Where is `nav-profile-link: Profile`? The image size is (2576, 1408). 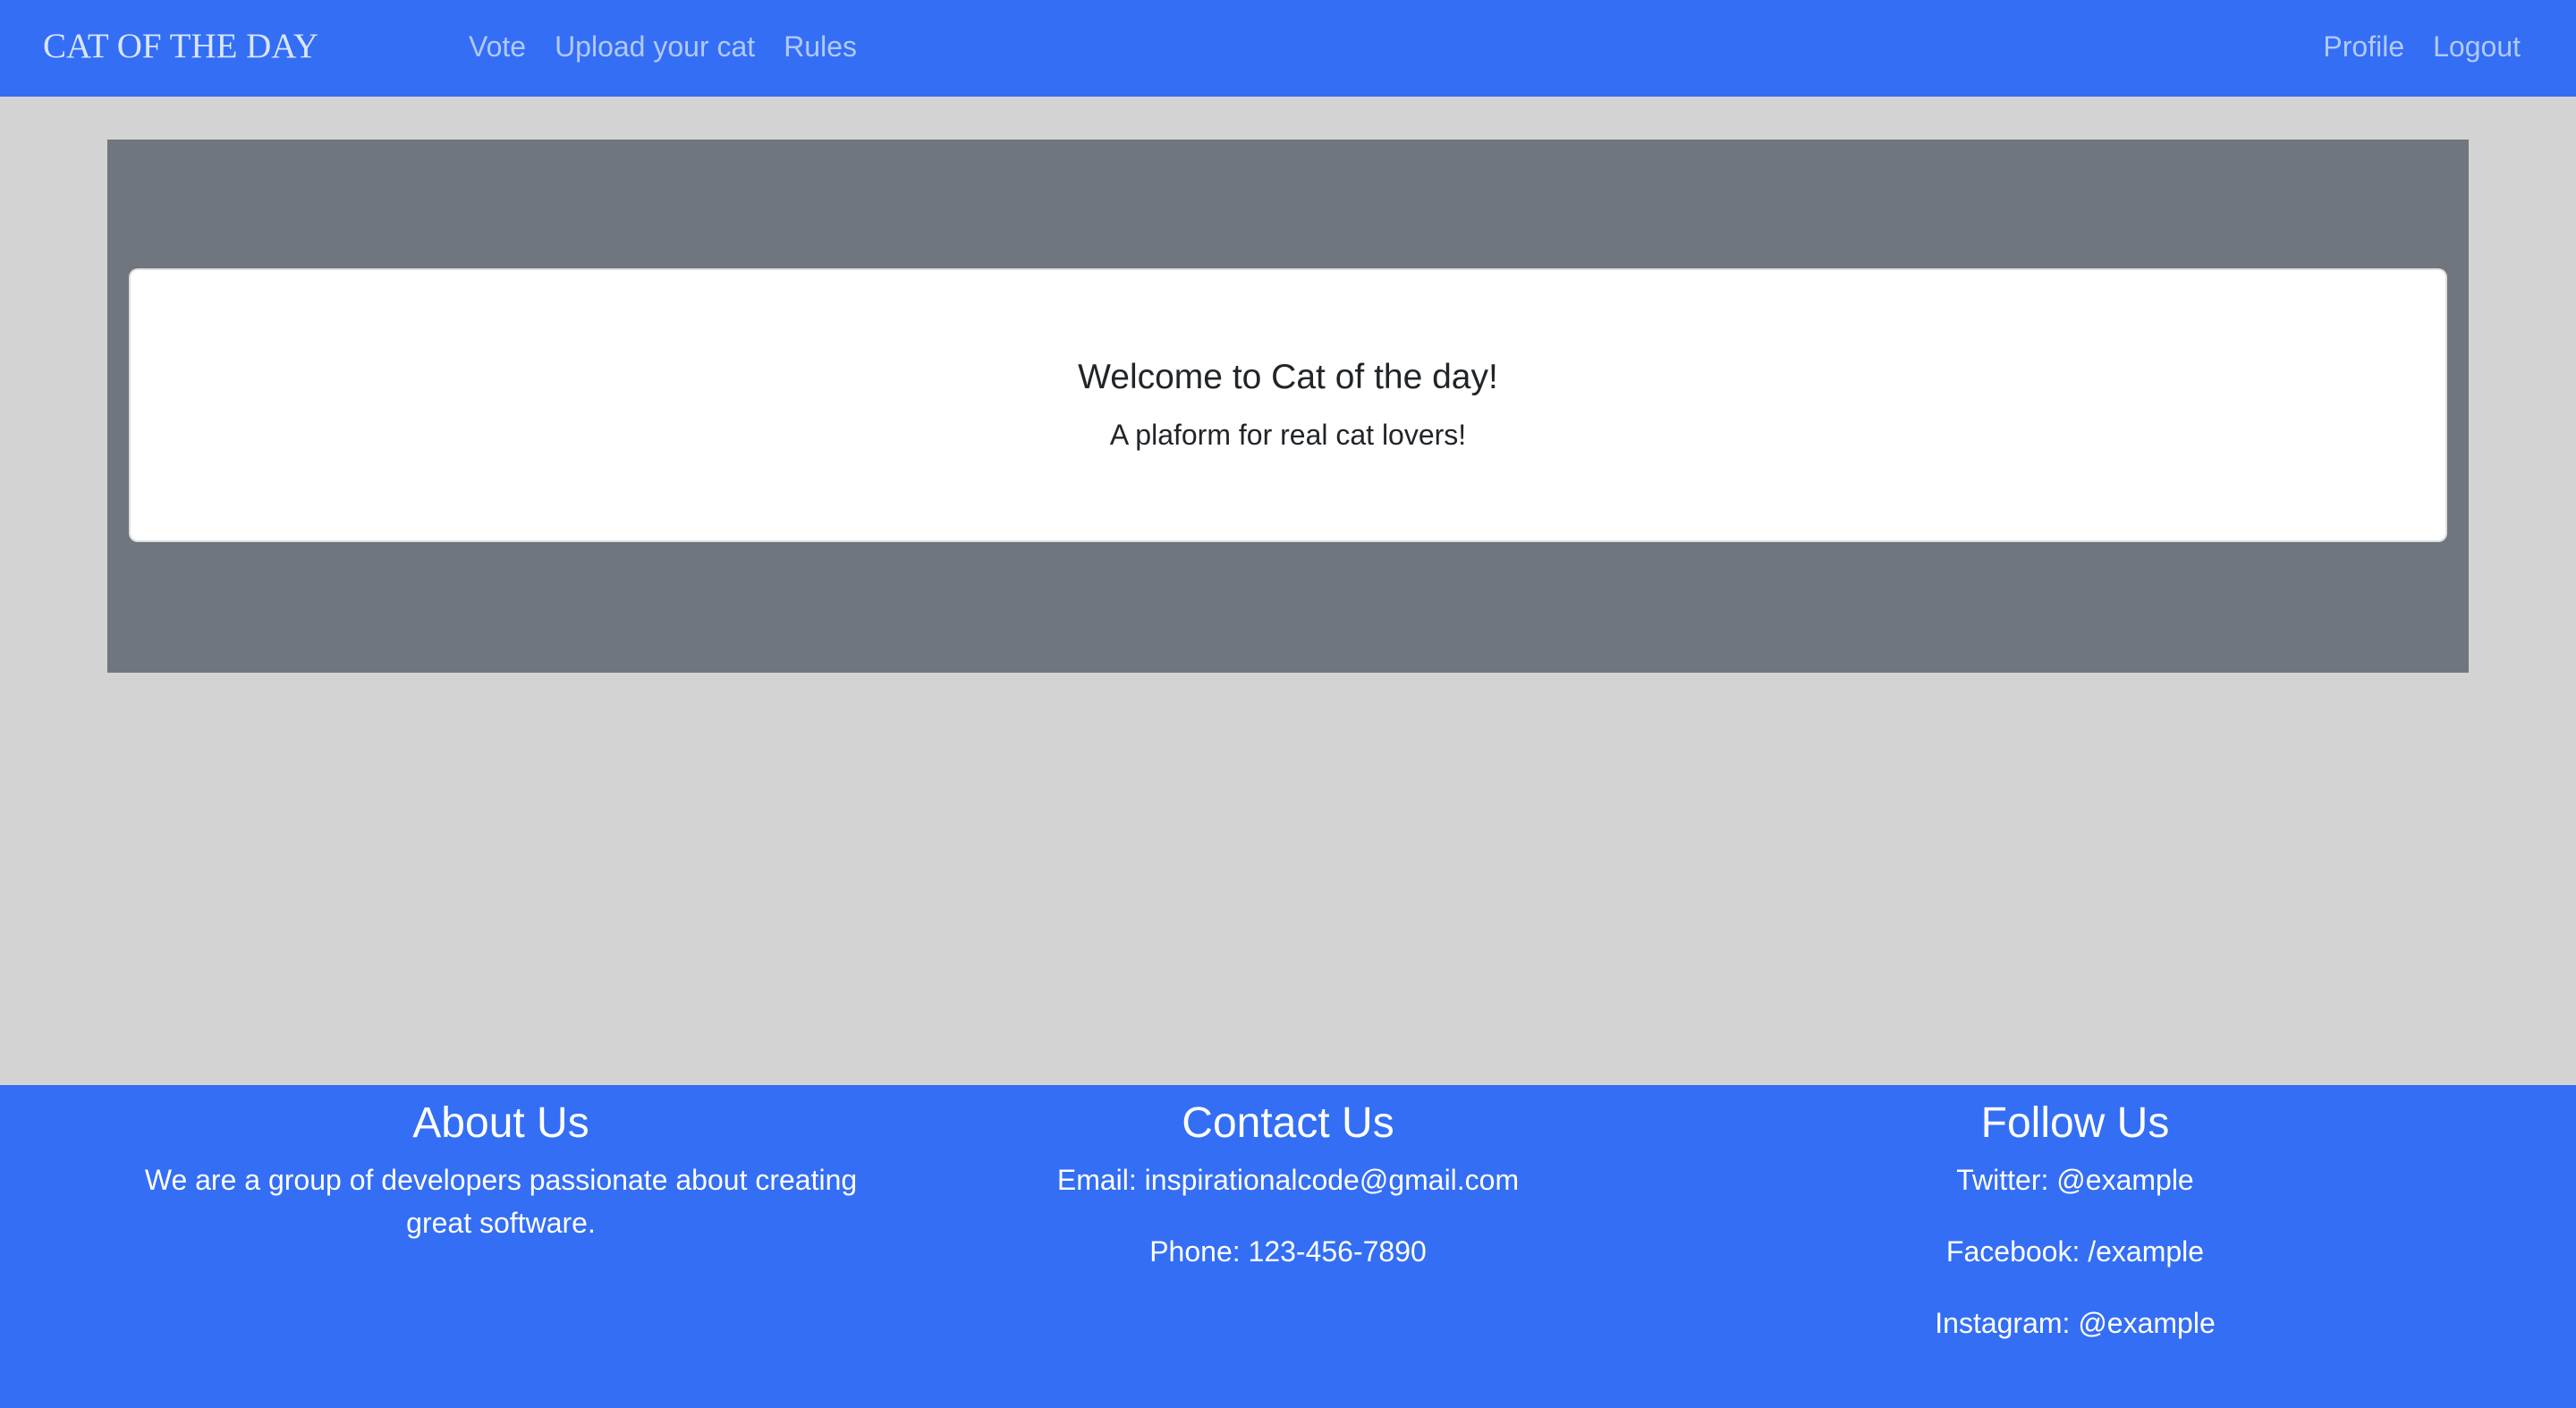
nav-profile-link: Profile is located at coordinates (2363, 46).